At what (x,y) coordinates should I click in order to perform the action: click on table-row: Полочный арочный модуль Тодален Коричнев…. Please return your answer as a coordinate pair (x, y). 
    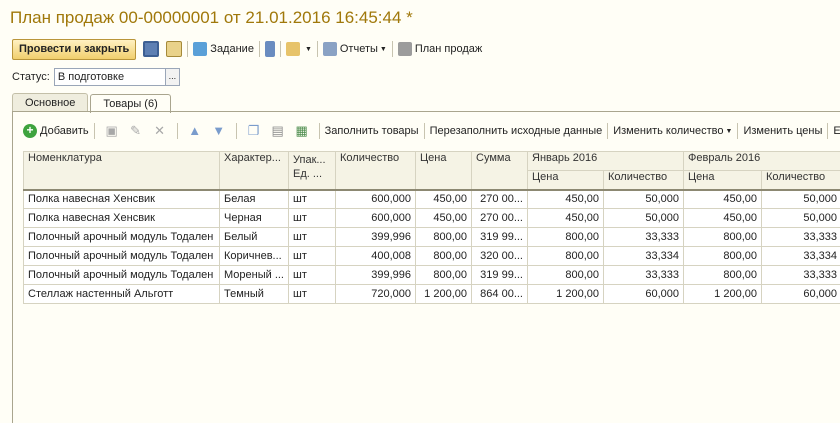
    Looking at the image, I should click on (431, 256).